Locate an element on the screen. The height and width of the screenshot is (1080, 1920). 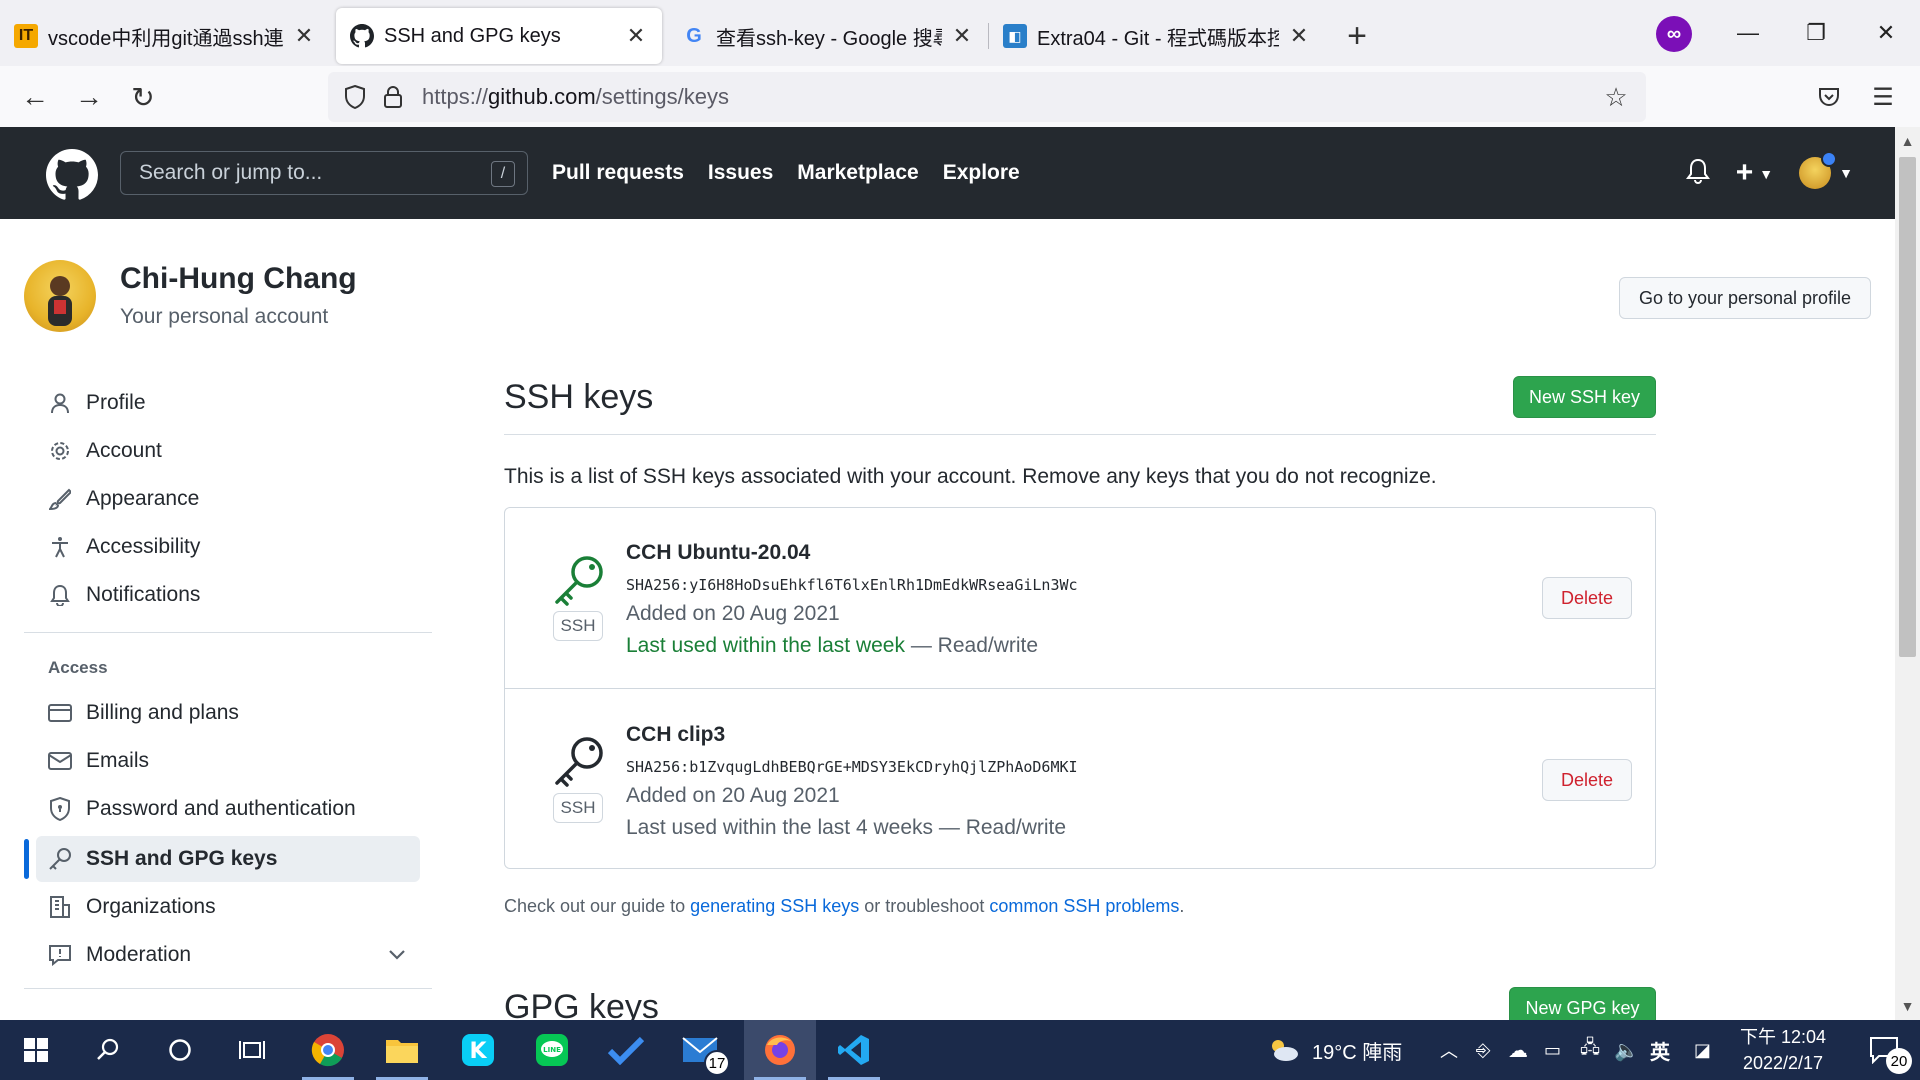
reload-icon: ↻ is located at coordinates (143, 97).